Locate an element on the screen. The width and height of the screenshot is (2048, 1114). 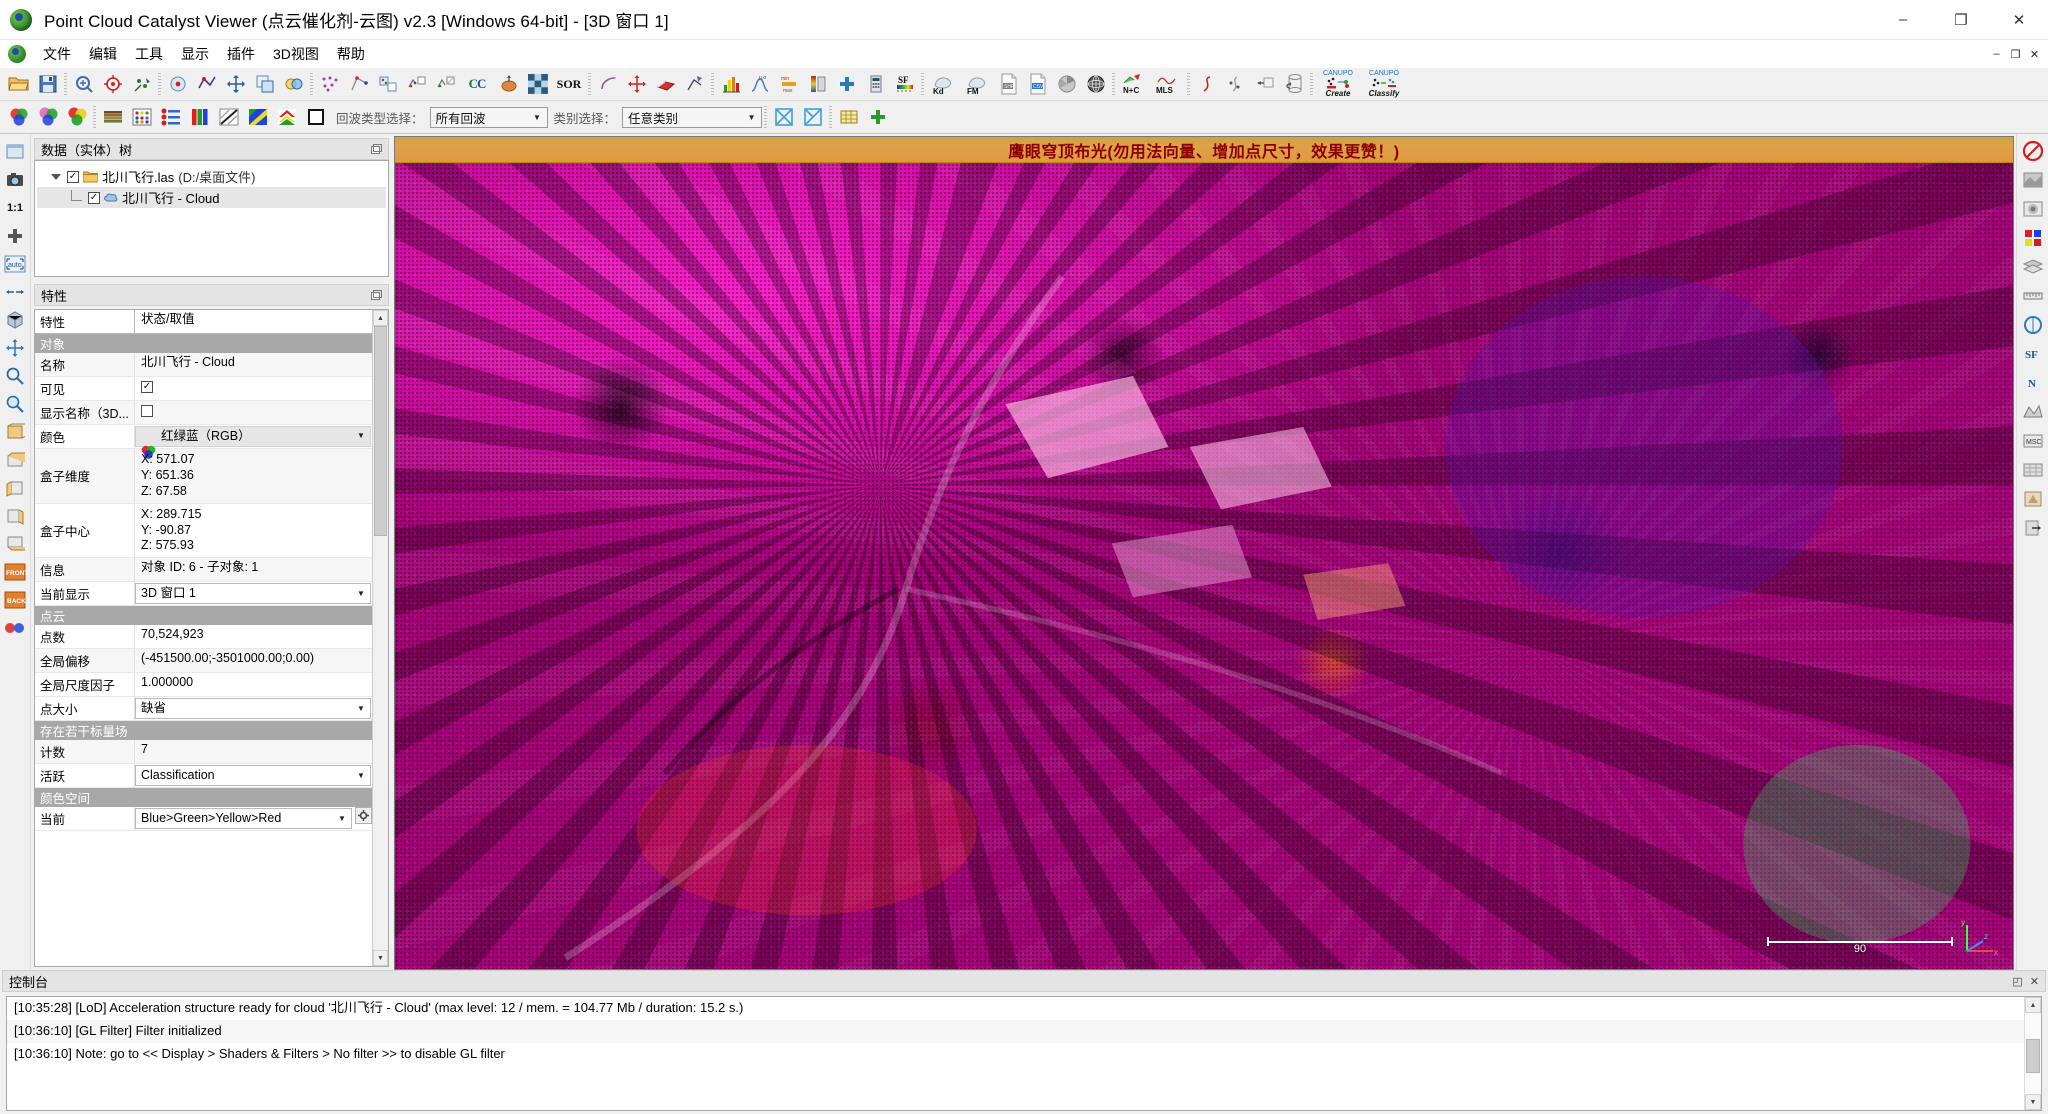
ratio-1-1-icon: 1:1 is located at coordinates (15, 207).